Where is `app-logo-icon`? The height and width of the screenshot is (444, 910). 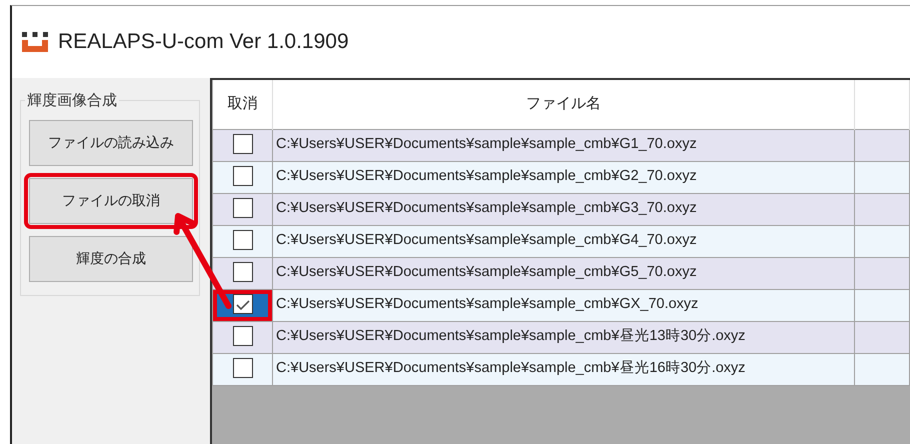 app-logo-icon is located at coordinates (35, 42).